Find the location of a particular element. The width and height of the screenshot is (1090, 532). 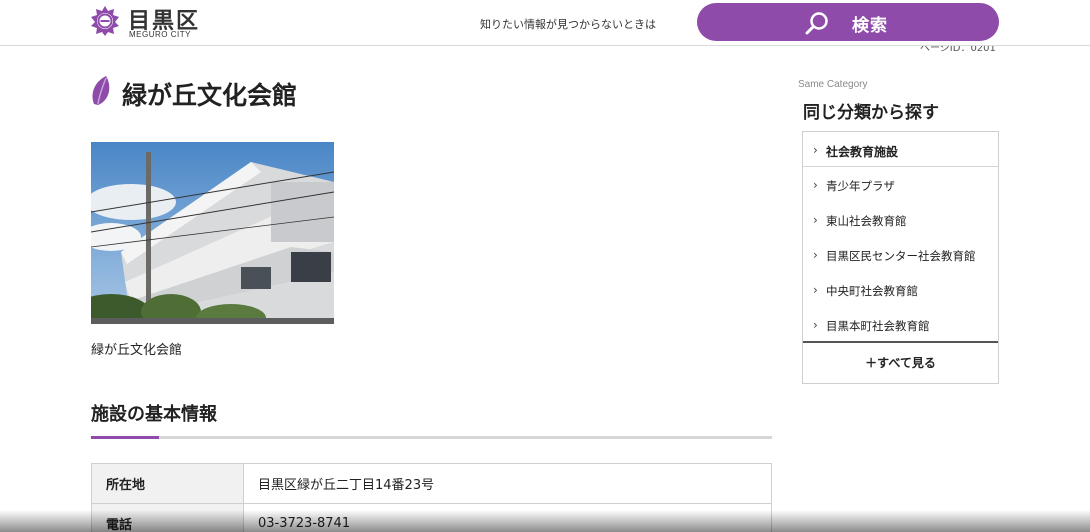

photo-caption: 緑が丘文化会館 is located at coordinates (137, 350).